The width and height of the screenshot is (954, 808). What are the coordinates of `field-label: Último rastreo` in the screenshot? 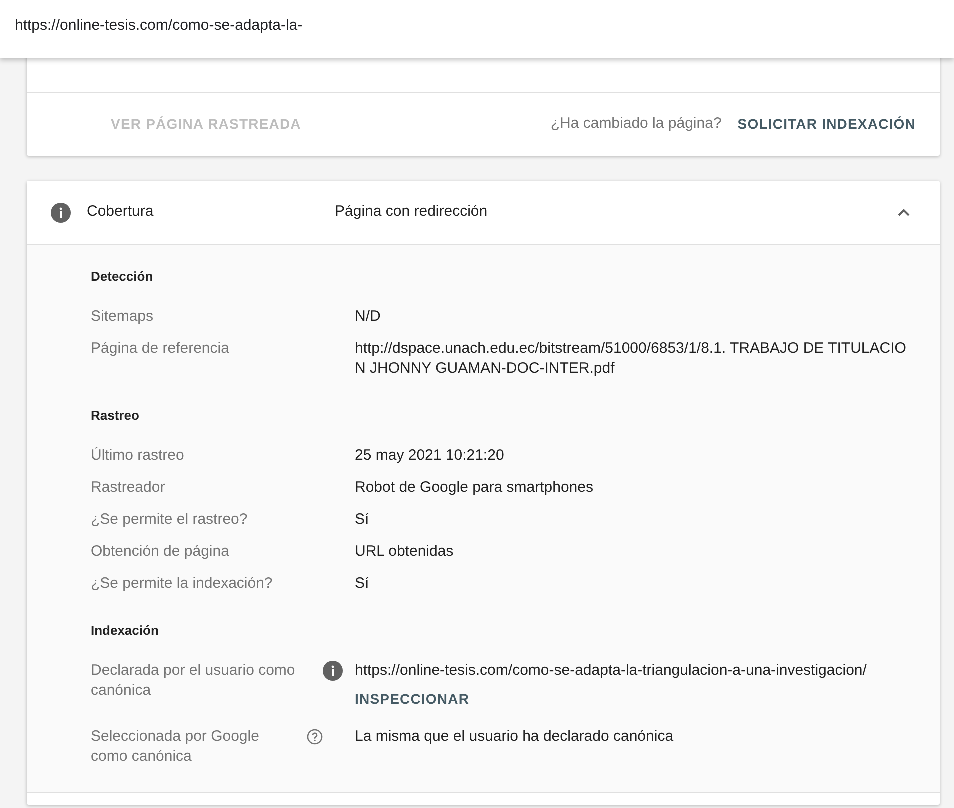 It's located at (138, 456).